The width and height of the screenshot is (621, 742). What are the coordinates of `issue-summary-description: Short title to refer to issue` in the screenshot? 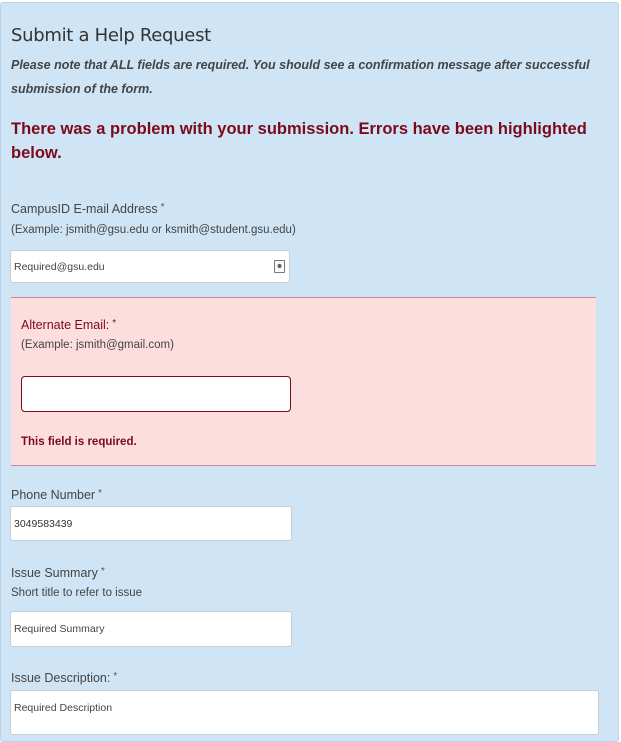 It's located at (77, 593).